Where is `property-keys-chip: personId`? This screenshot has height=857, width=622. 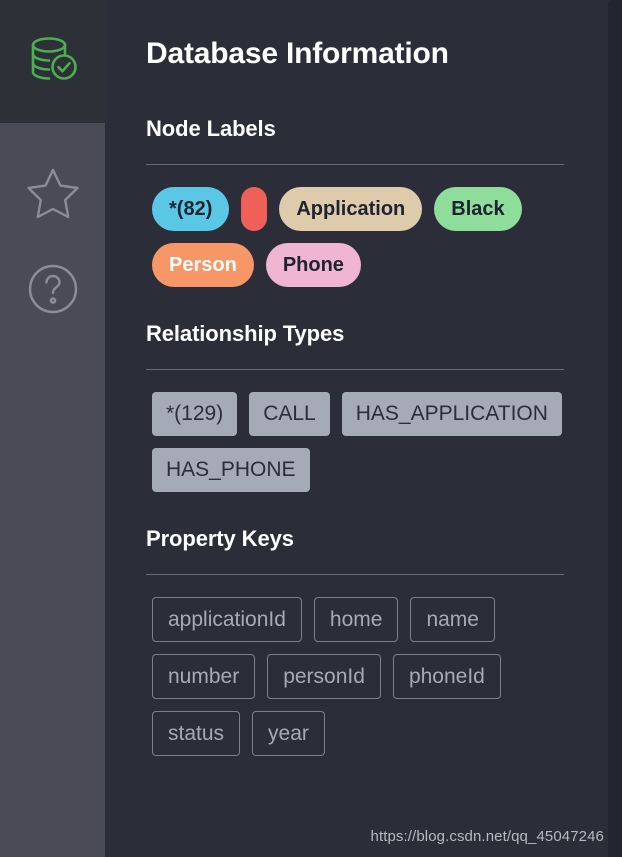
property-keys-chip: personId is located at coordinates (324, 676).